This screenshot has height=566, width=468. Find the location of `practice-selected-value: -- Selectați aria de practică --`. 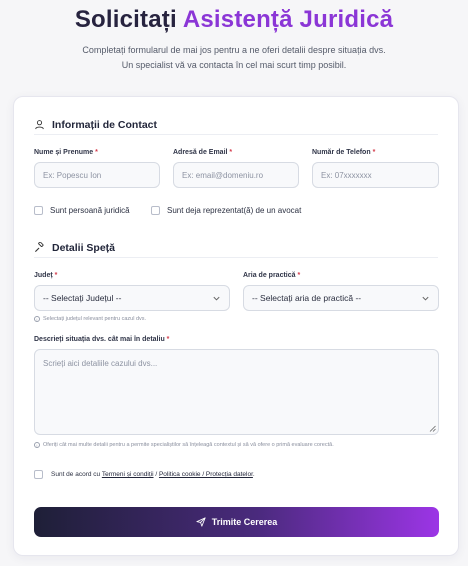

practice-selected-value: -- Selectați aria de practică -- is located at coordinates (307, 298).